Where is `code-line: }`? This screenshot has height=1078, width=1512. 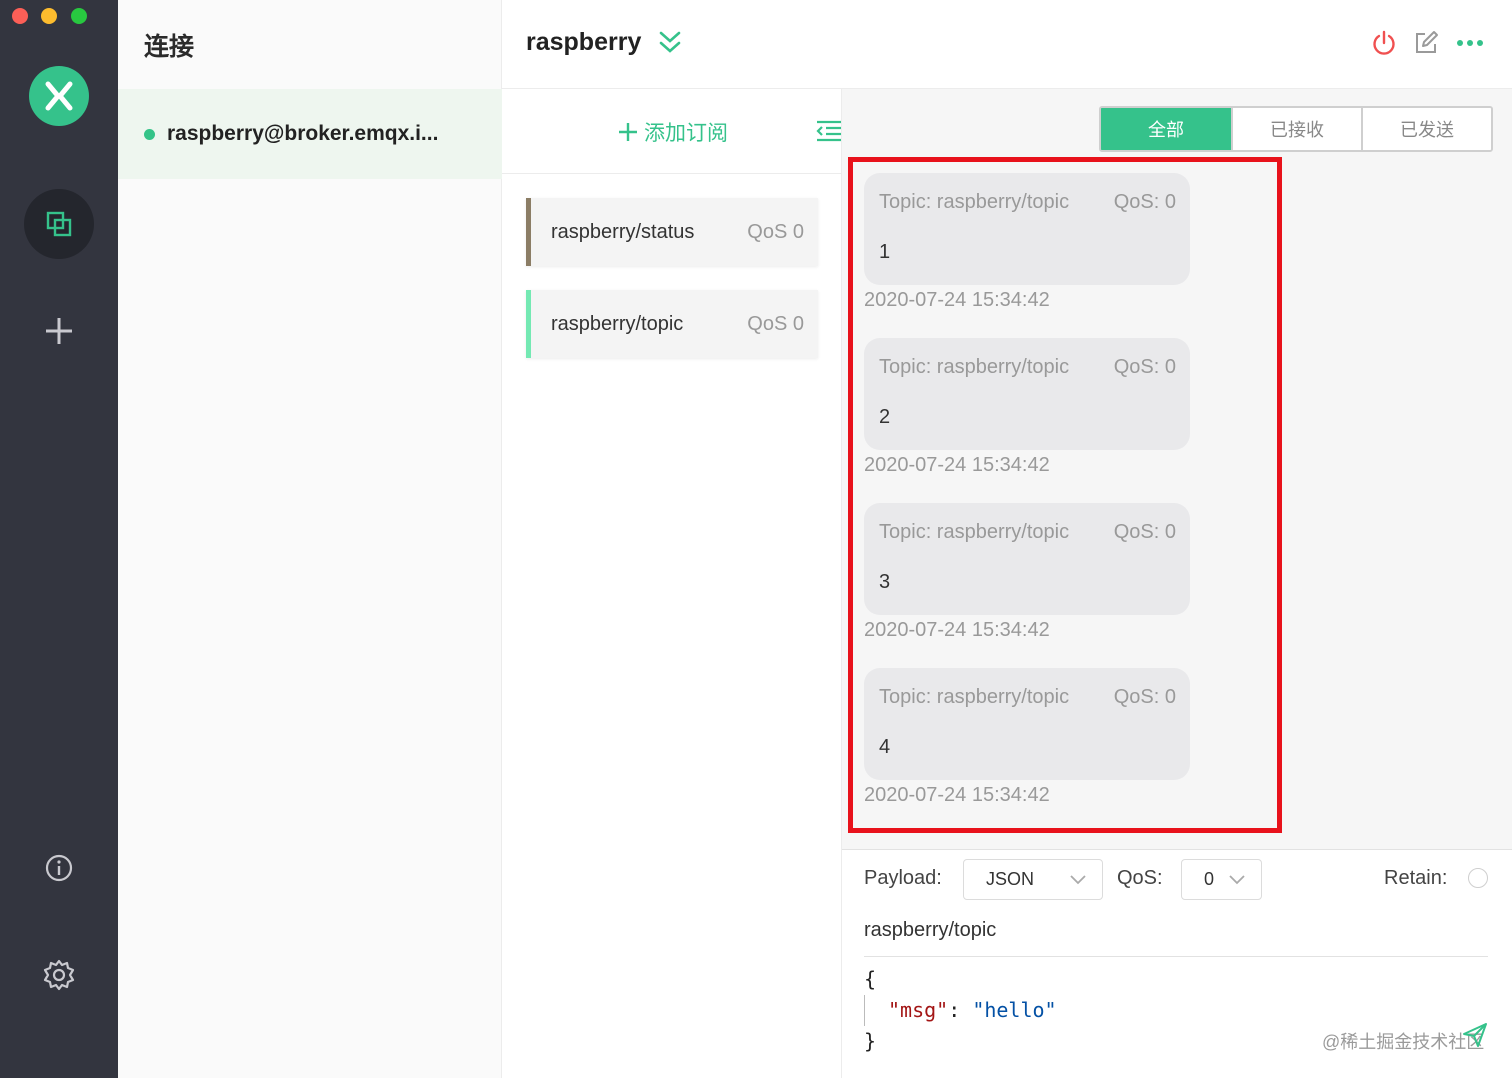 code-line: } is located at coordinates (870, 1041).